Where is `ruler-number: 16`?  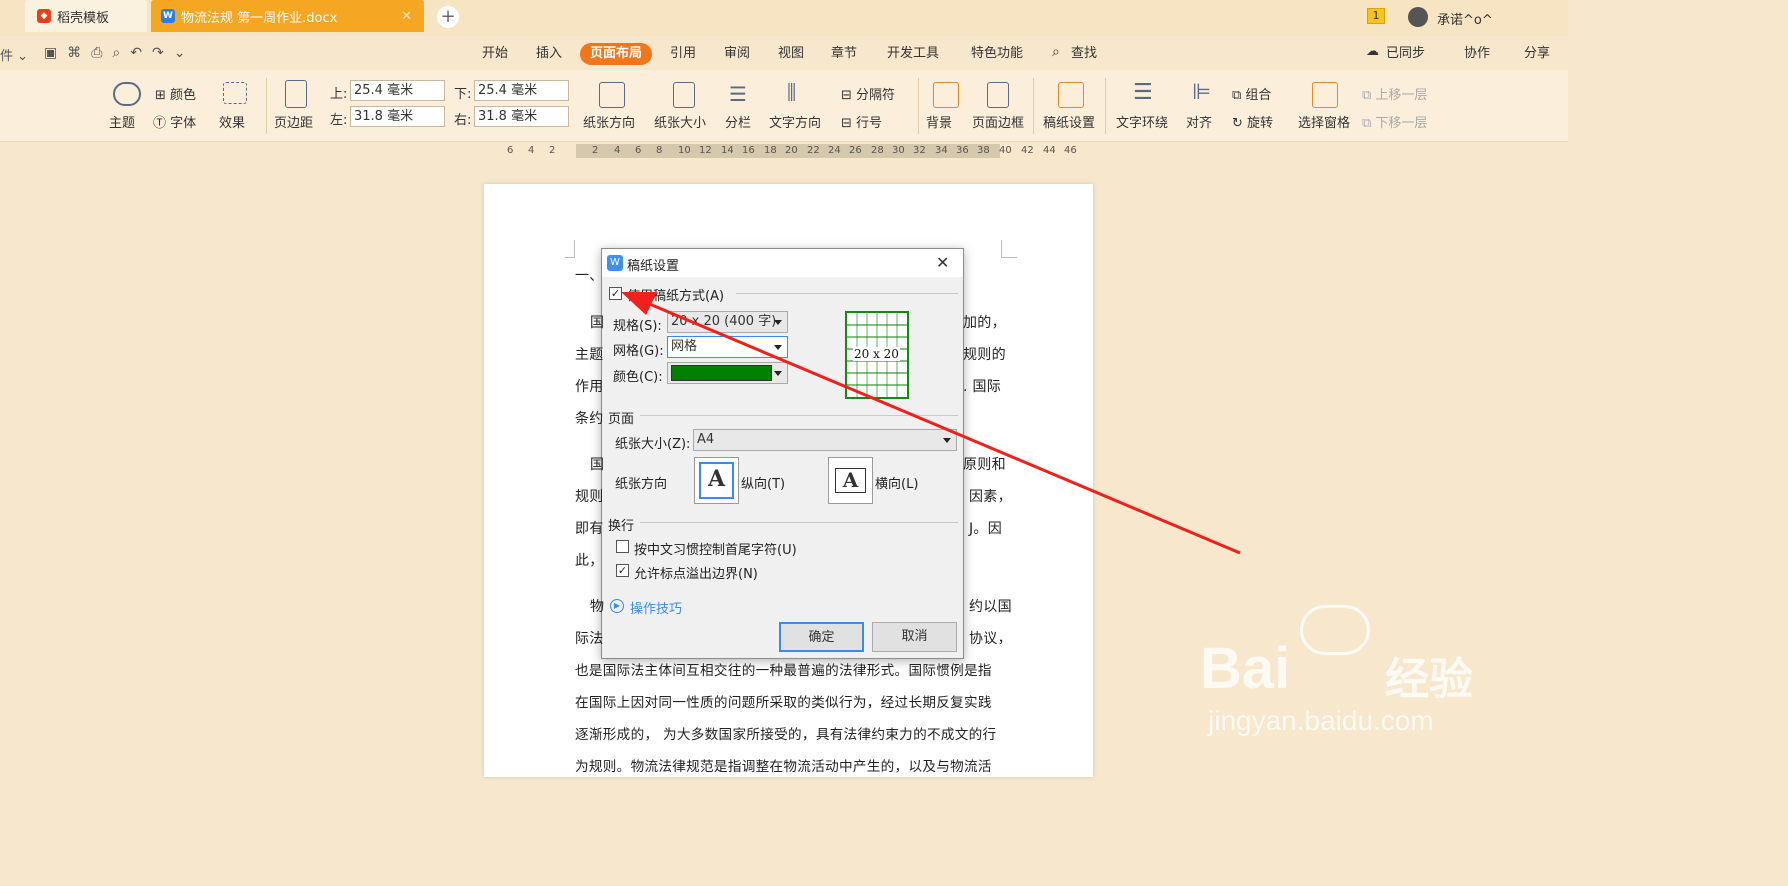
ruler-number: 16 is located at coordinates (748, 150).